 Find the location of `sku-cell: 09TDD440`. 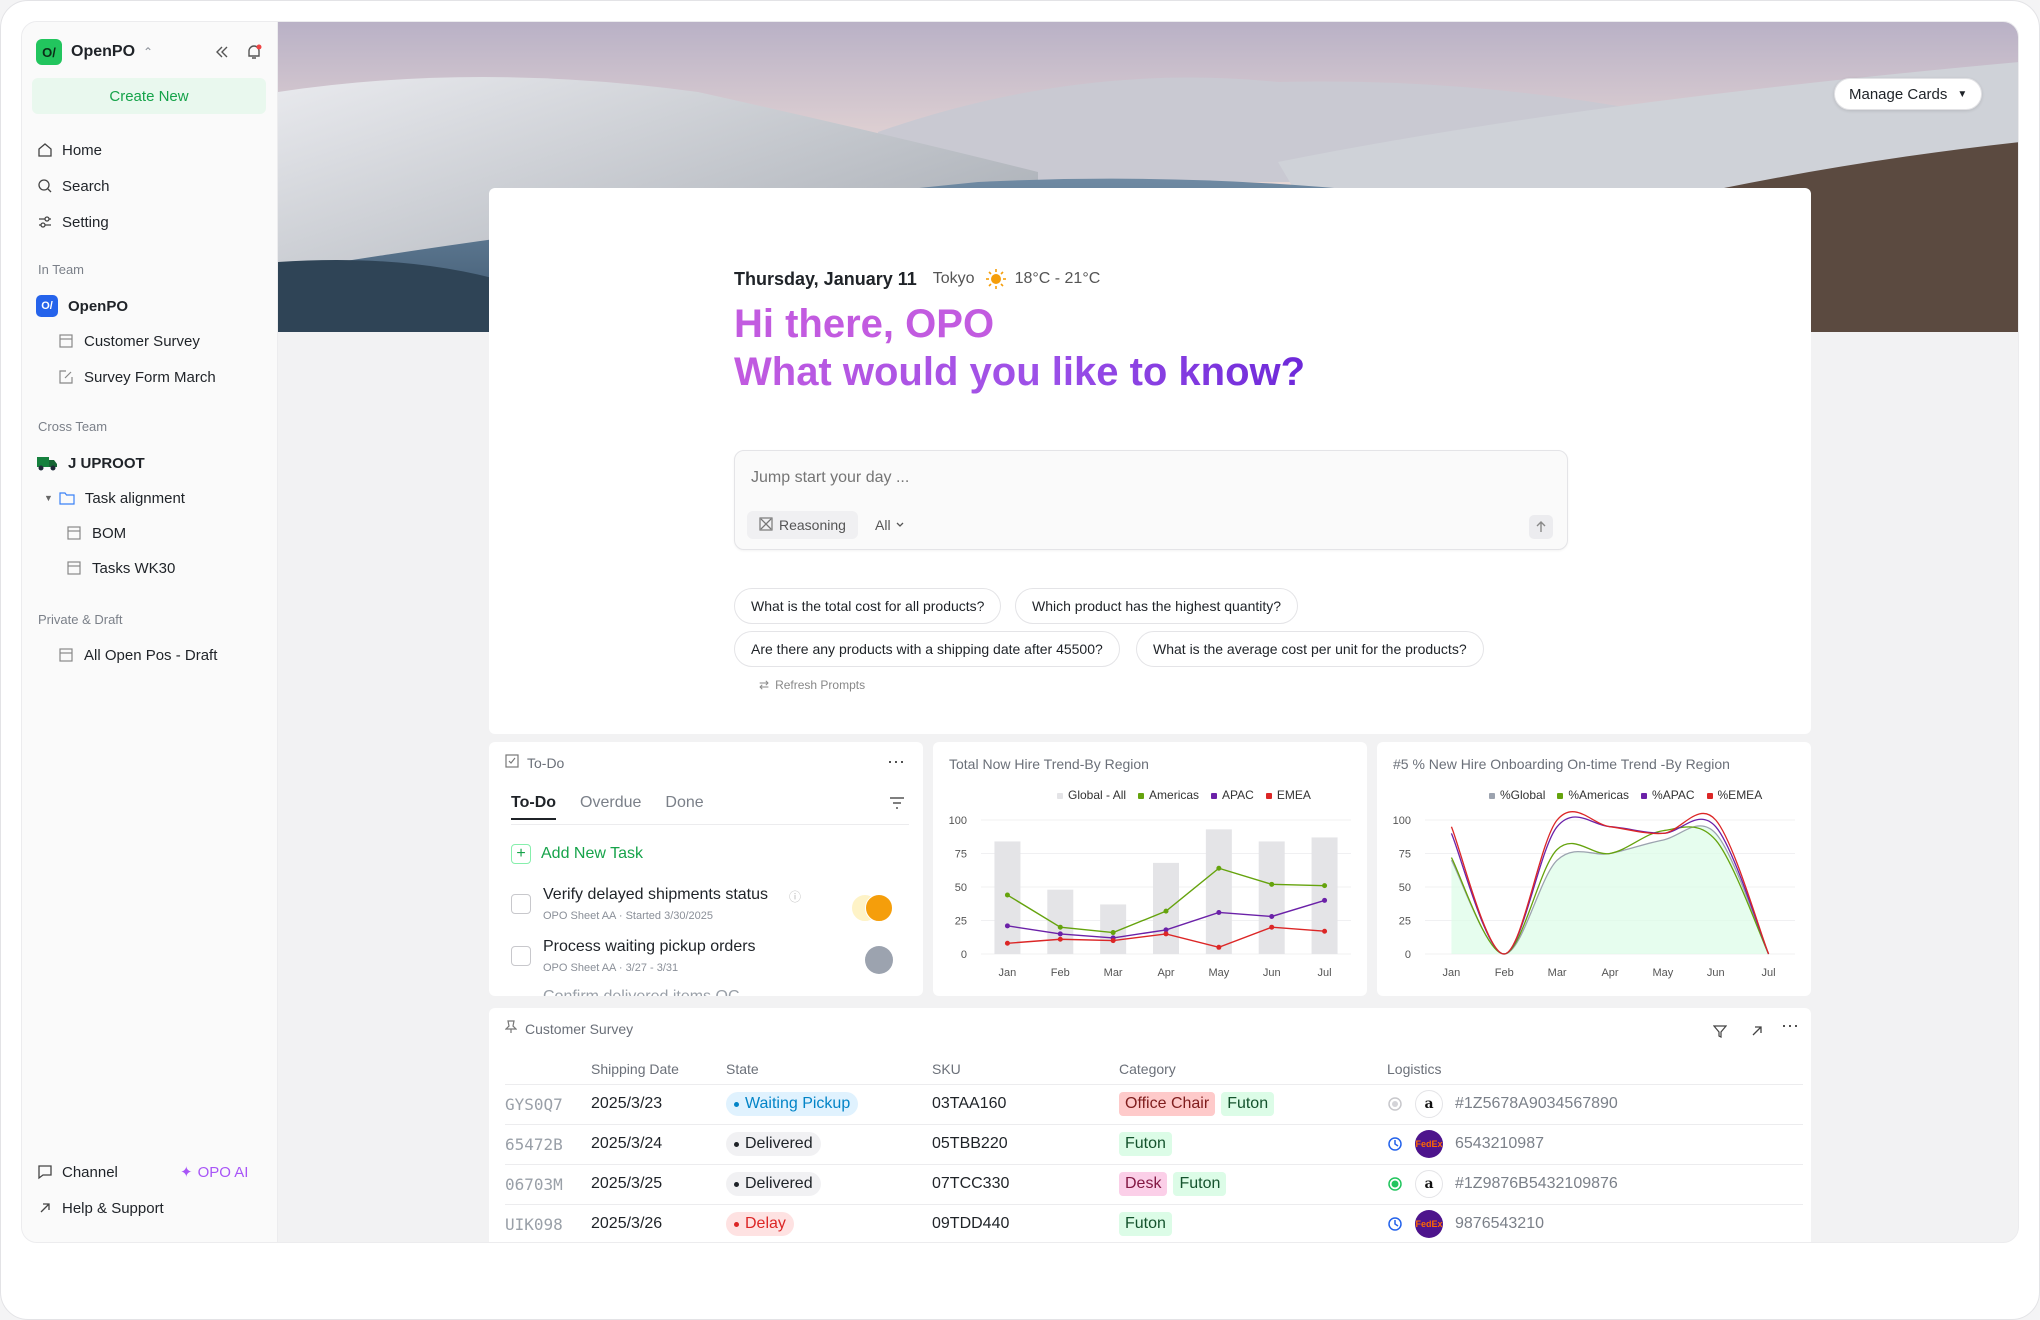

sku-cell: 09TDD440 is located at coordinates (1025, 1223).